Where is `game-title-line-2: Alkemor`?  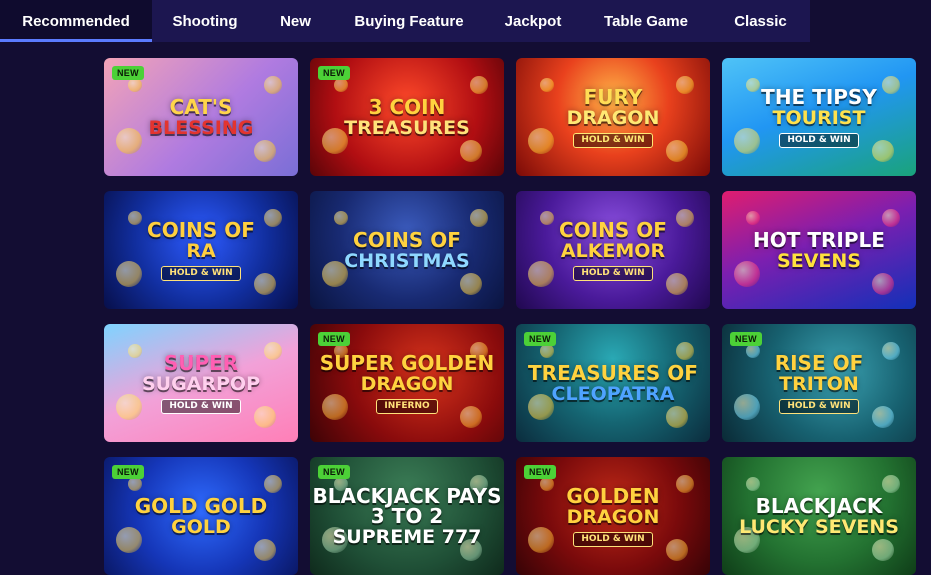
game-title-line-2: Alkemor is located at coordinates (613, 250).